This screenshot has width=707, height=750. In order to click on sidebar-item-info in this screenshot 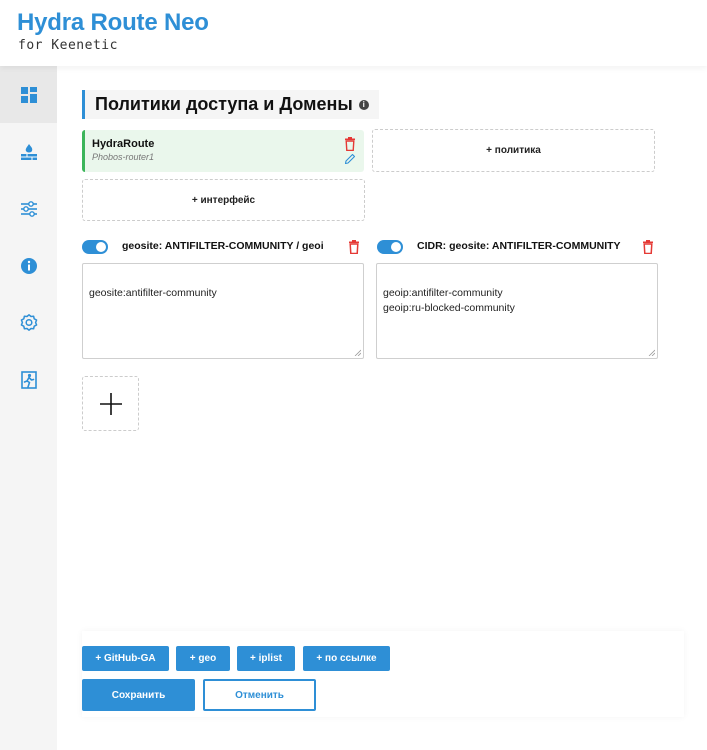, I will do `click(28, 265)`.